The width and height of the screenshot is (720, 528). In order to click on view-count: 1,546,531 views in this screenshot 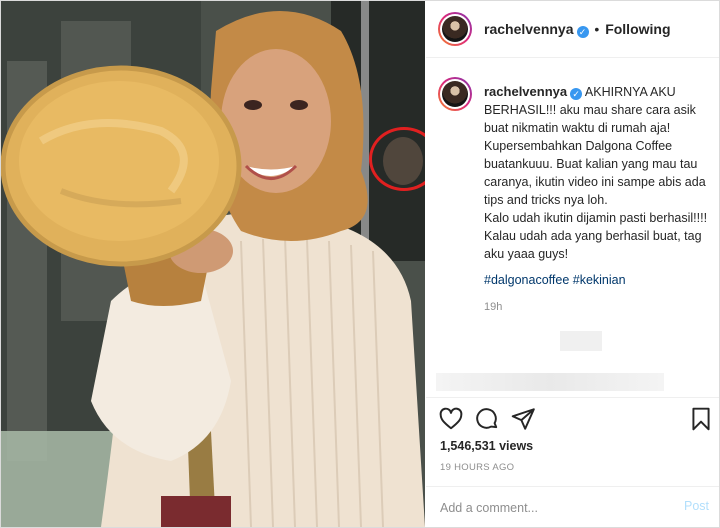, I will do `click(486, 446)`.